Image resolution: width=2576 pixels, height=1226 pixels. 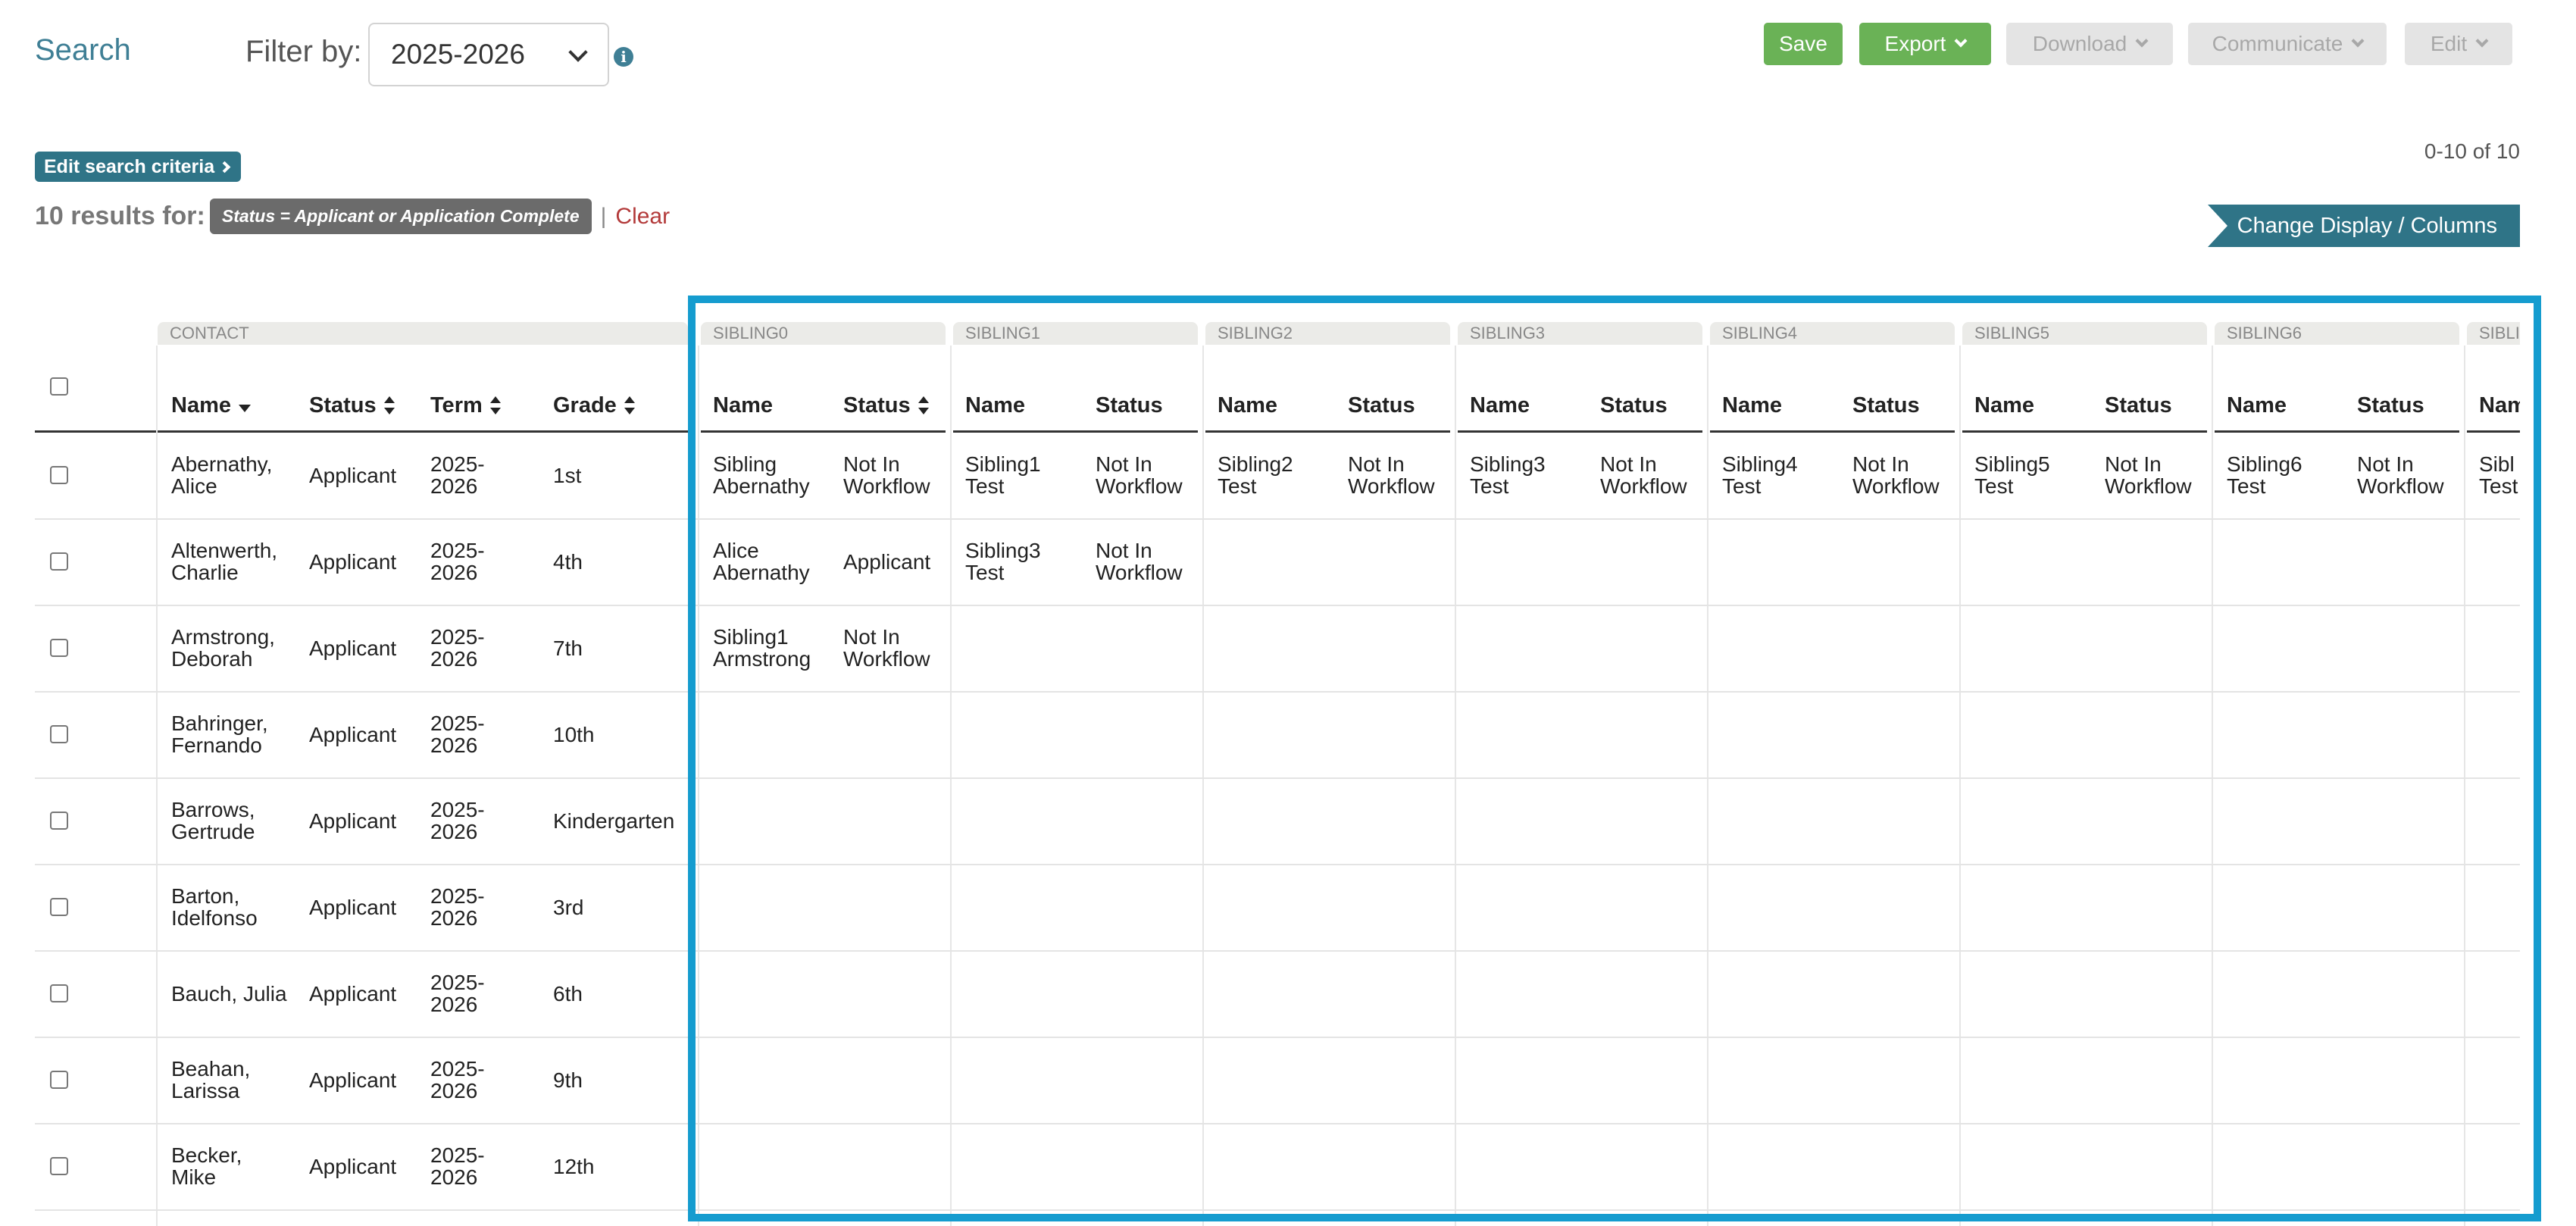 I want to click on column-header-sibling4-name-label: Name, so click(x=1752, y=405).